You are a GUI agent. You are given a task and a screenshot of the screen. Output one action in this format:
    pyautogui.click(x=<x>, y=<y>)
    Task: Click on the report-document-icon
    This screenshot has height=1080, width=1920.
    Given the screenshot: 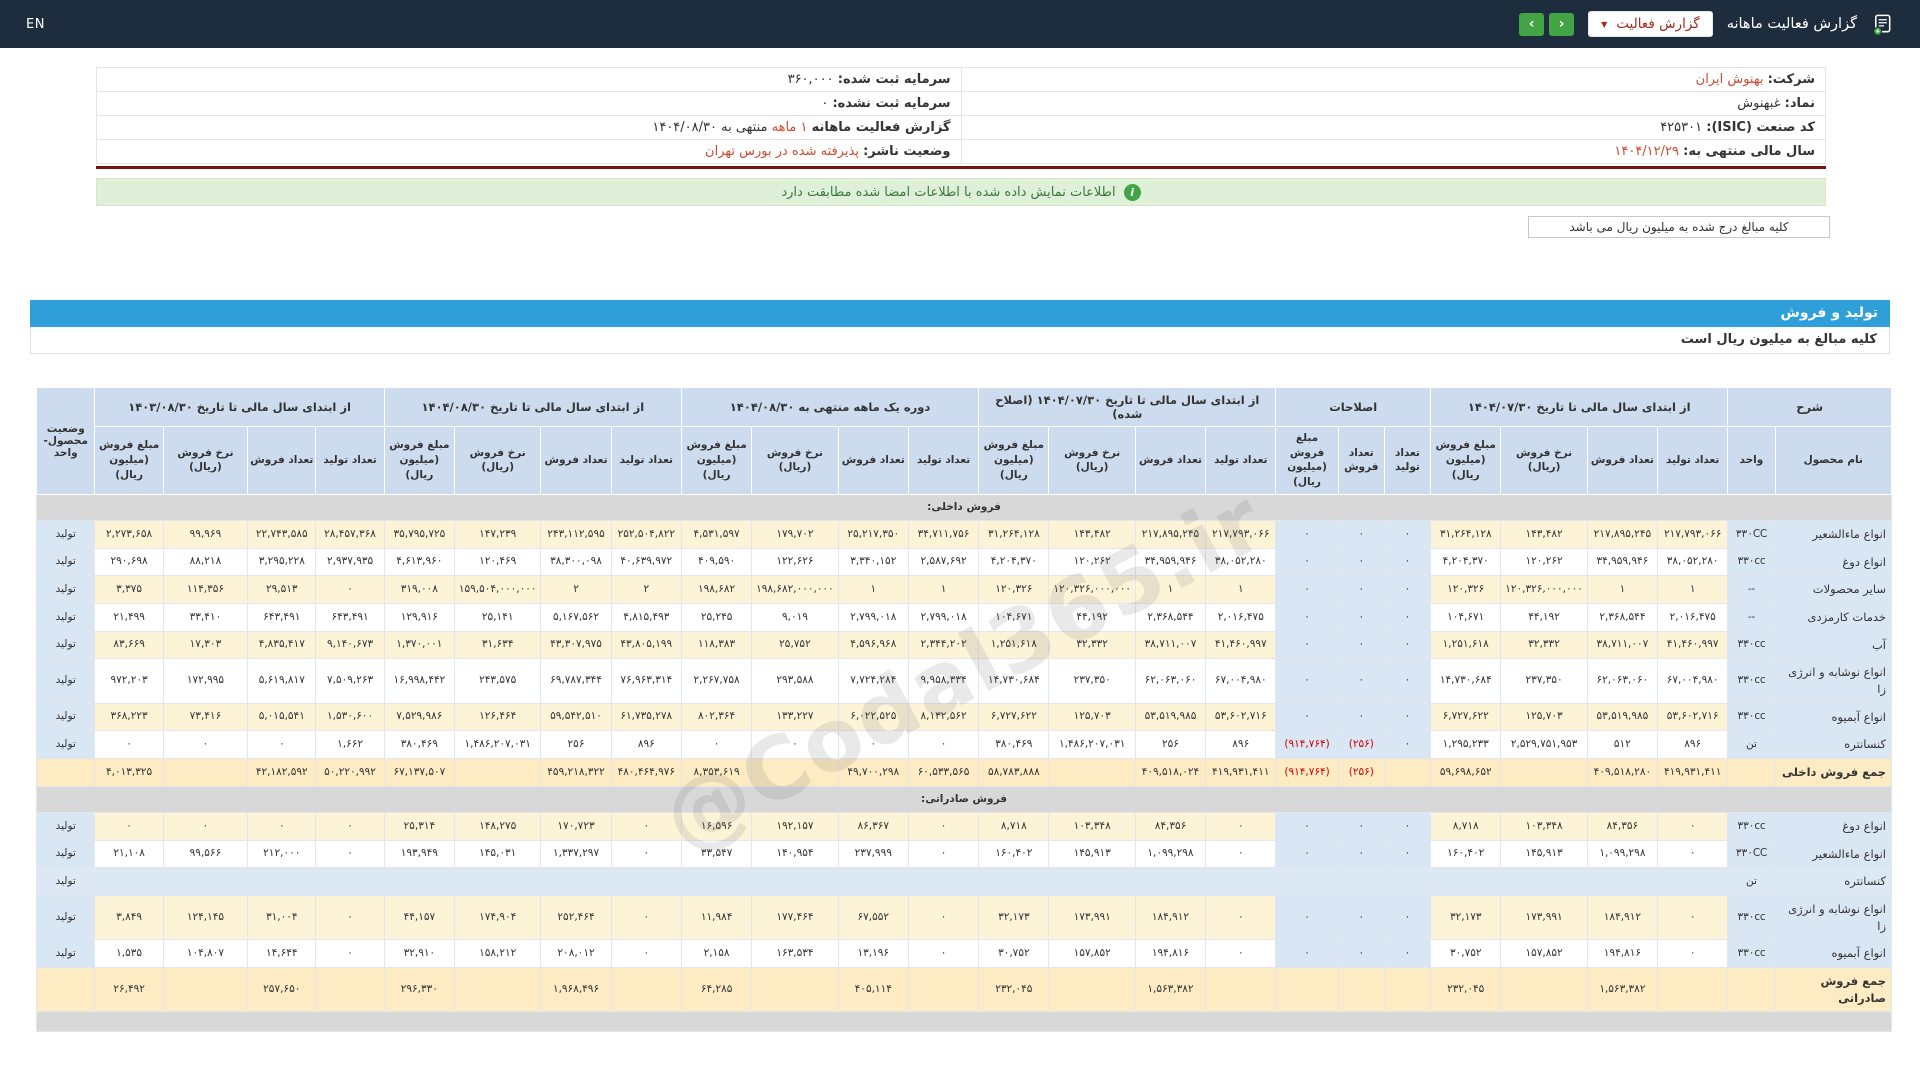 What is the action you would take?
    pyautogui.click(x=1882, y=24)
    